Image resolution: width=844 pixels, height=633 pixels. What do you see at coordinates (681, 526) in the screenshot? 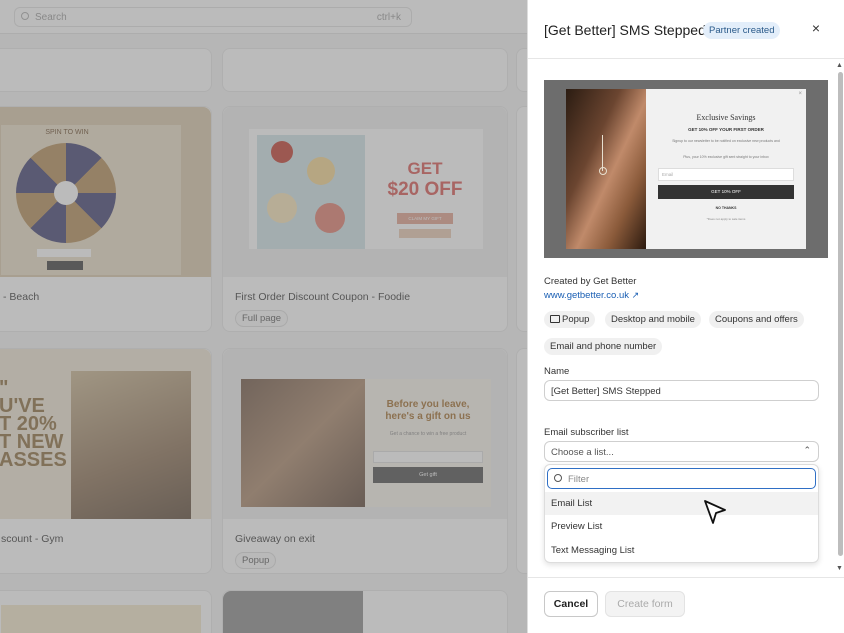
I see `list-option-preview: Preview List` at bounding box center [681, 526].